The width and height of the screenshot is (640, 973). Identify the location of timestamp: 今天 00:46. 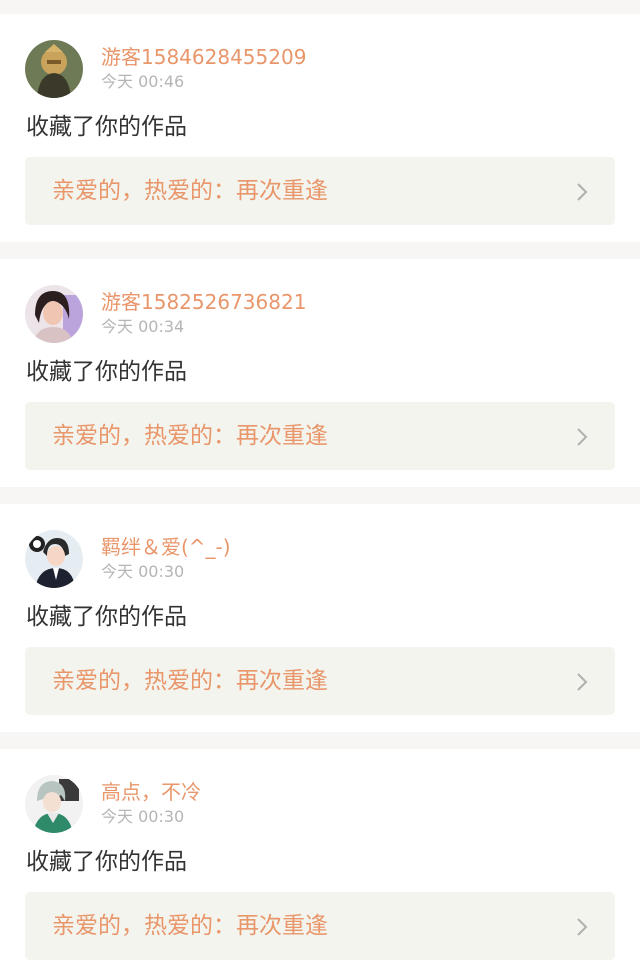
(143, 81).